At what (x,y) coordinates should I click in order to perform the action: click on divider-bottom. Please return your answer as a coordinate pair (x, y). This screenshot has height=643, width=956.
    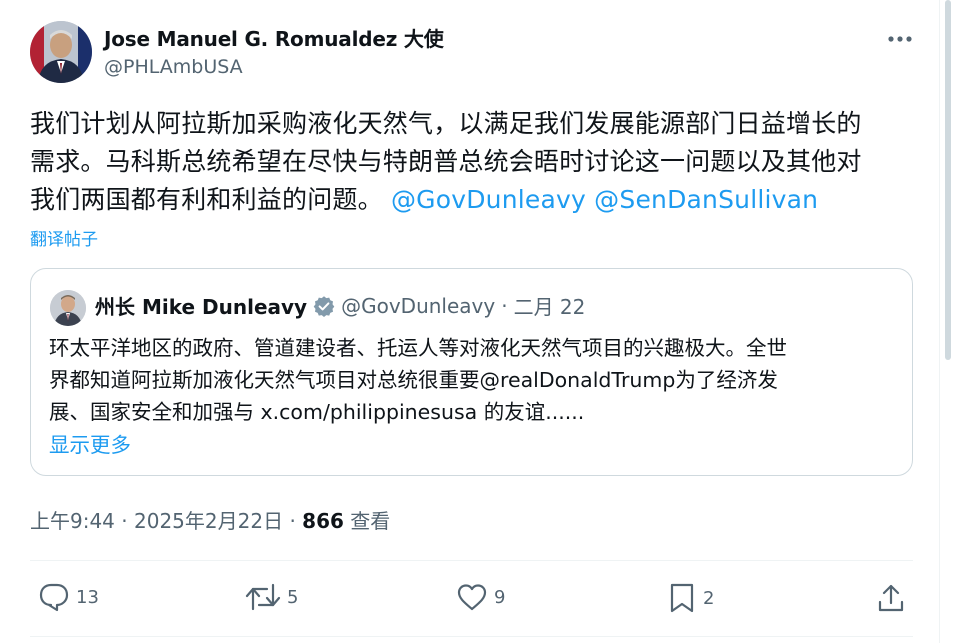
    Looking at the image, I should click on (471, 636).